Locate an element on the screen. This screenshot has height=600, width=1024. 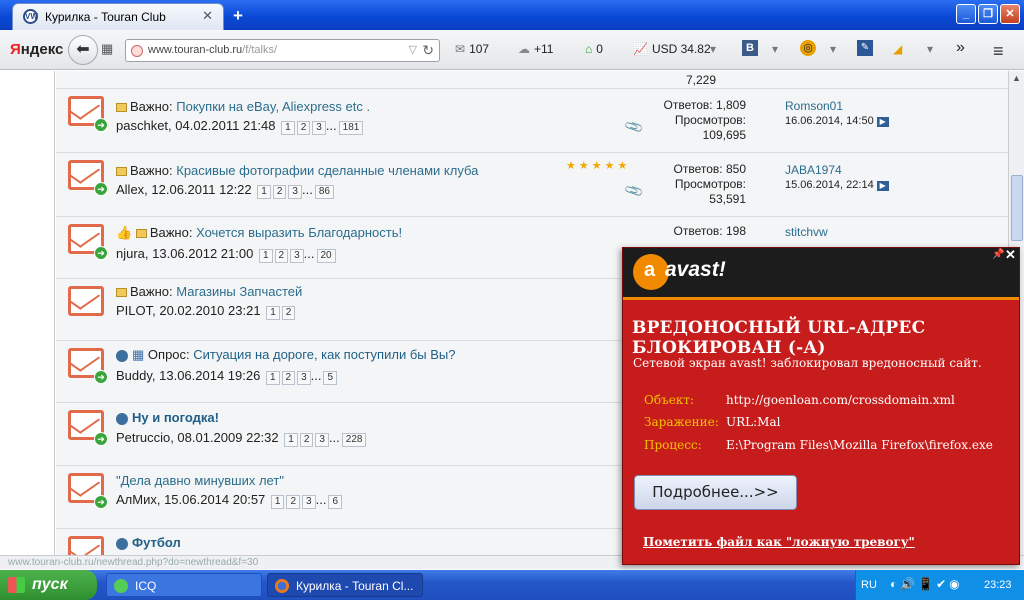
reload-icon: ↻ is located at coordinates (428, 50).